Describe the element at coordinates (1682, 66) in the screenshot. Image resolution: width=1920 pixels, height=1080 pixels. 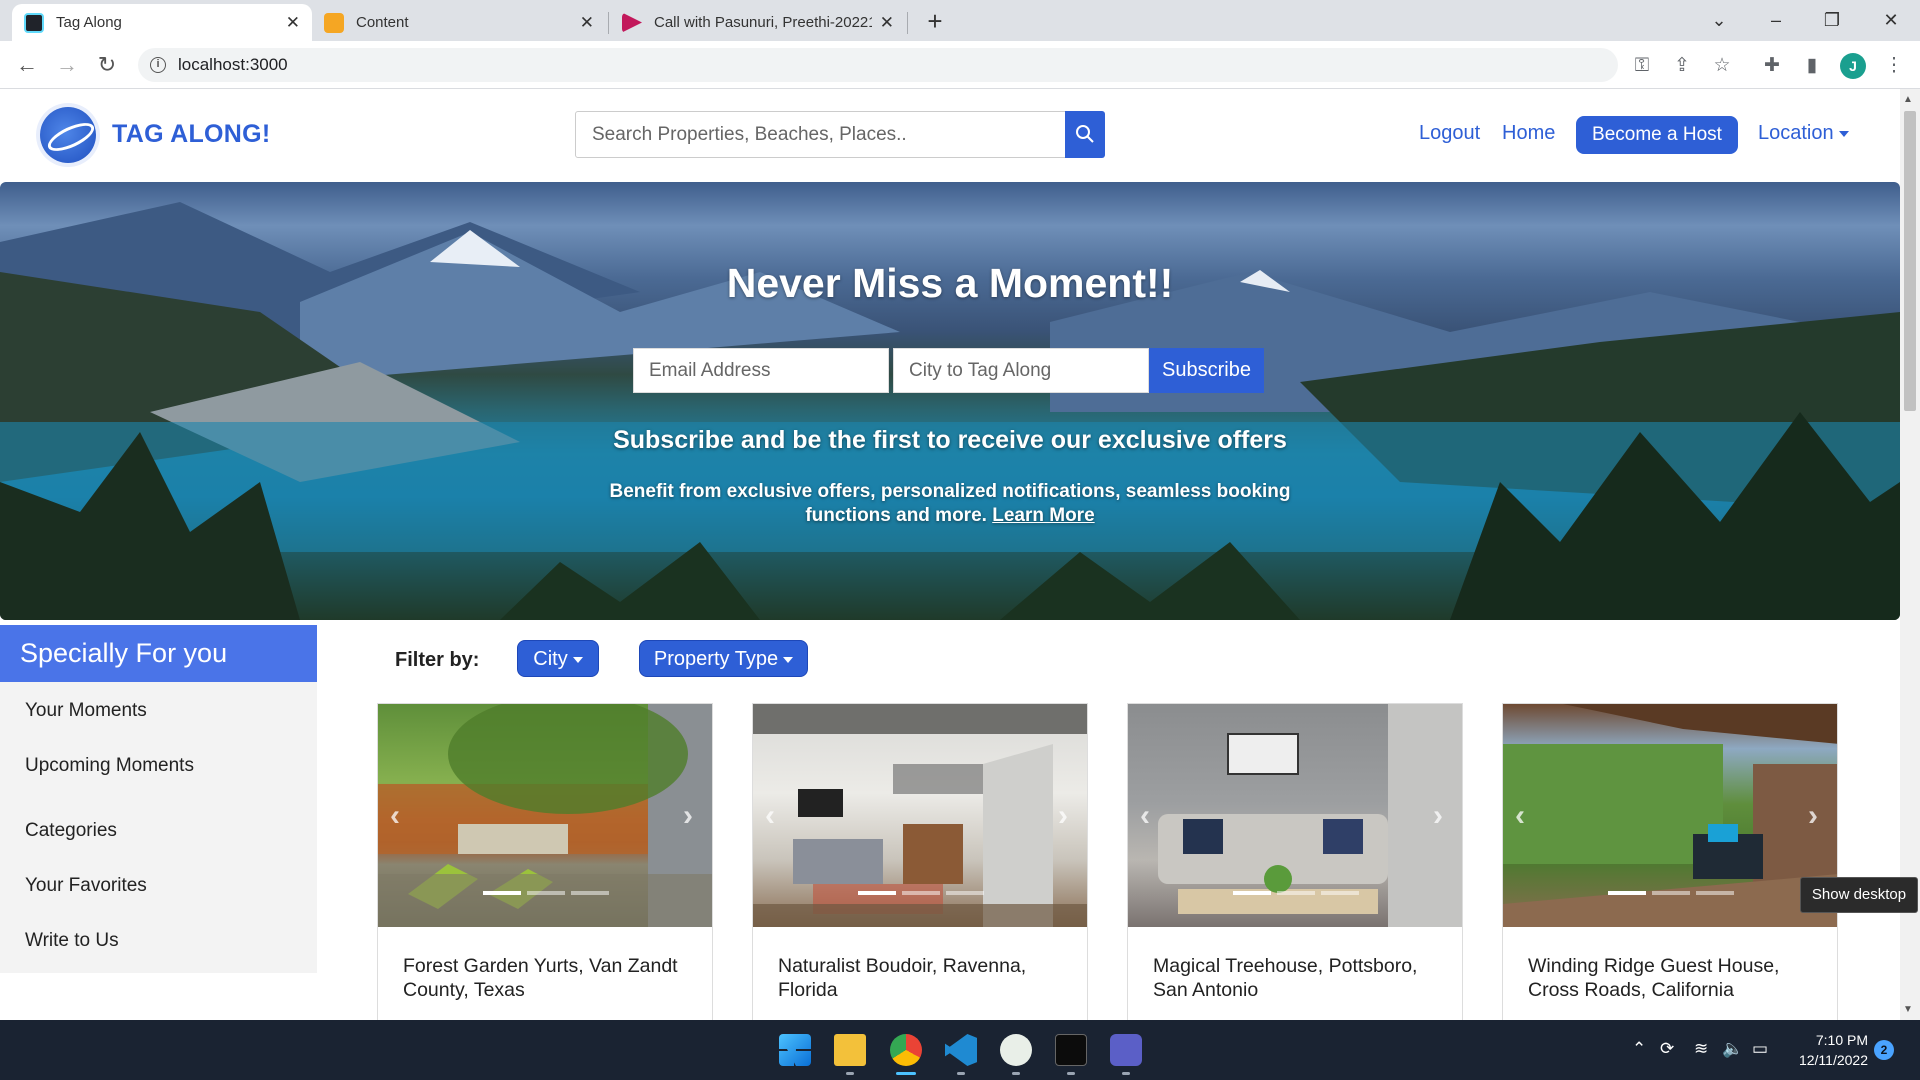
I see `share-icon: ⇪` at that location.